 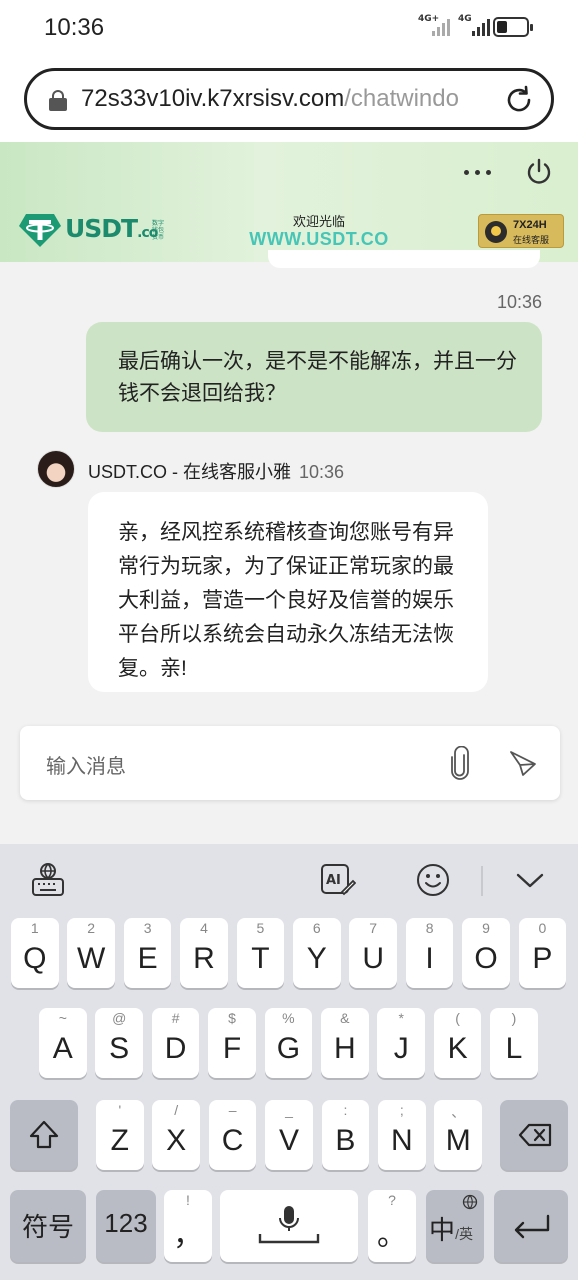 I want to click on customer-service-badge: 7X24H 在线客服, so click(x=521, y=231).